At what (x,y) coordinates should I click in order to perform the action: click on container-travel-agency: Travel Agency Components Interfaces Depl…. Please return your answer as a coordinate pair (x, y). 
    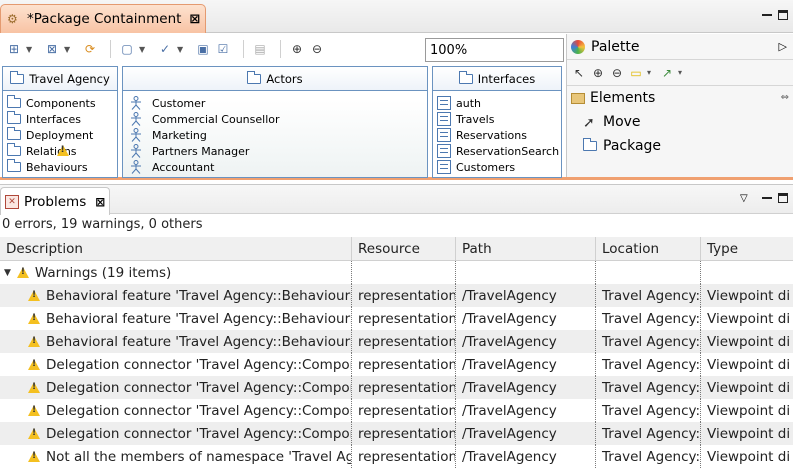
    Looking at the image, I should click on (60, 122).